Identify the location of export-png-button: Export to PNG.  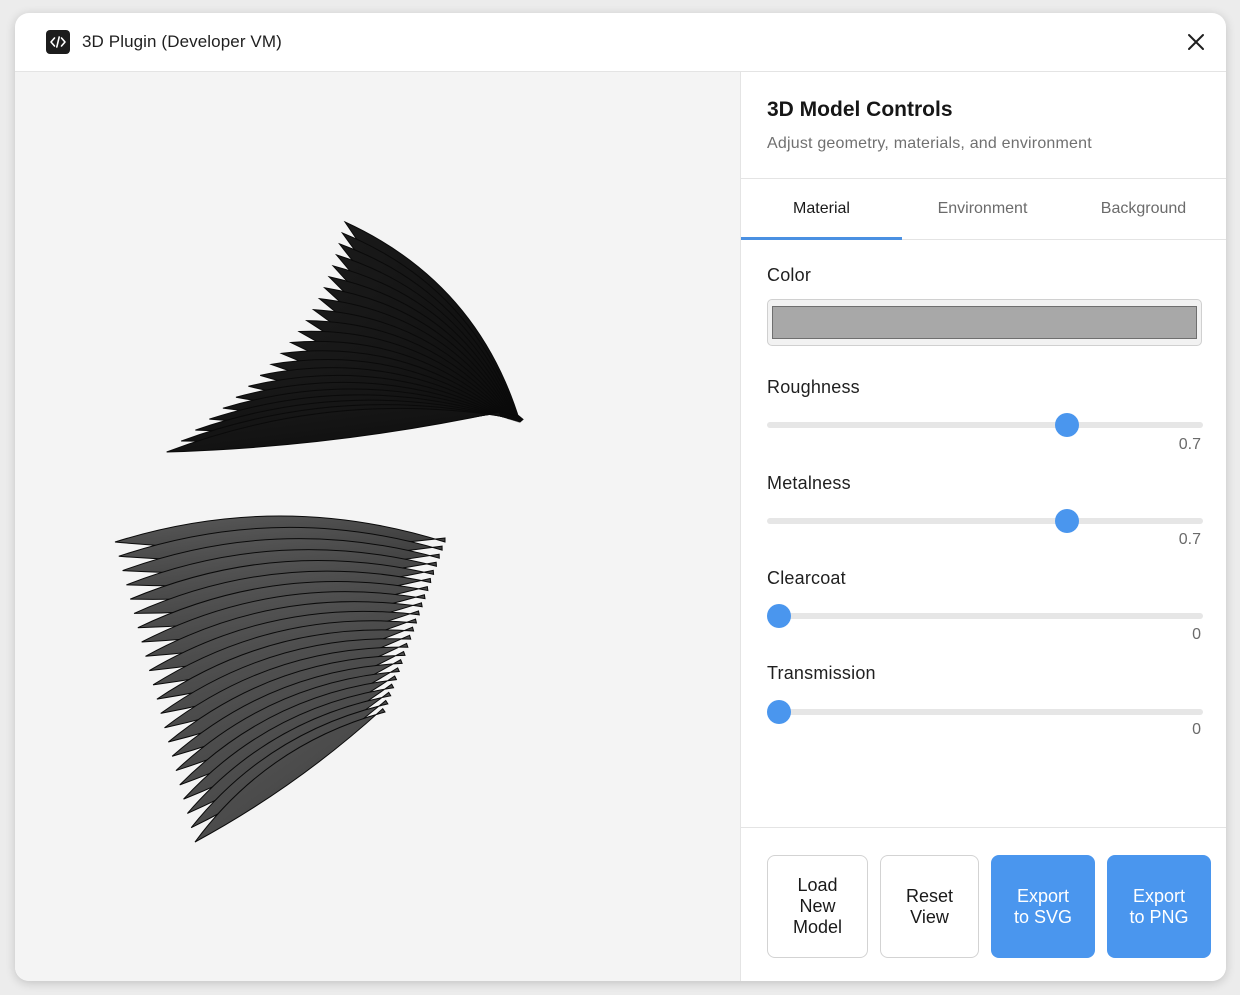
(1159, 906).